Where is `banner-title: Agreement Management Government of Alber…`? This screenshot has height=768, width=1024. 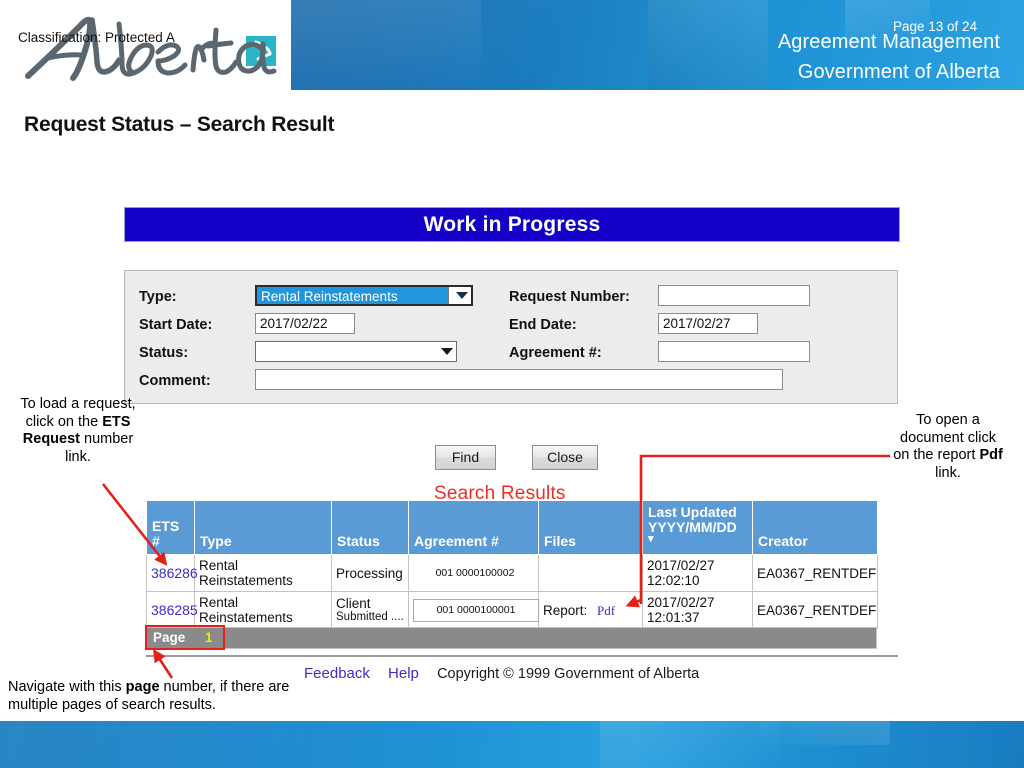
banner-title: Agreement Management Government of Alber… is located at coordinates (889, 57).